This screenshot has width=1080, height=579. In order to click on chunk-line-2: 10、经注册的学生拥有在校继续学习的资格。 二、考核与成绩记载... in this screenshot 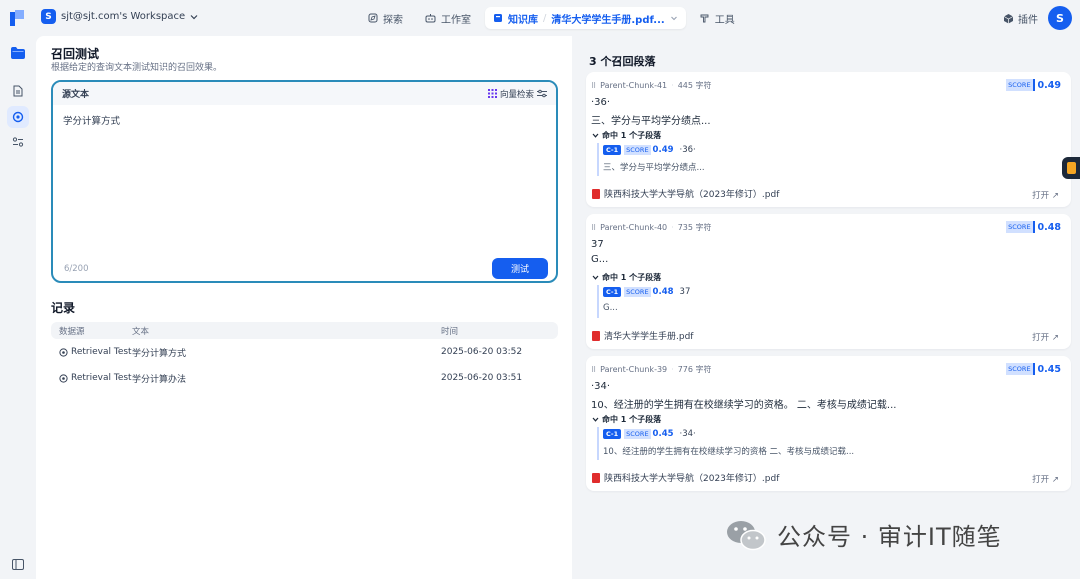, I will do `click(744, 405)`.